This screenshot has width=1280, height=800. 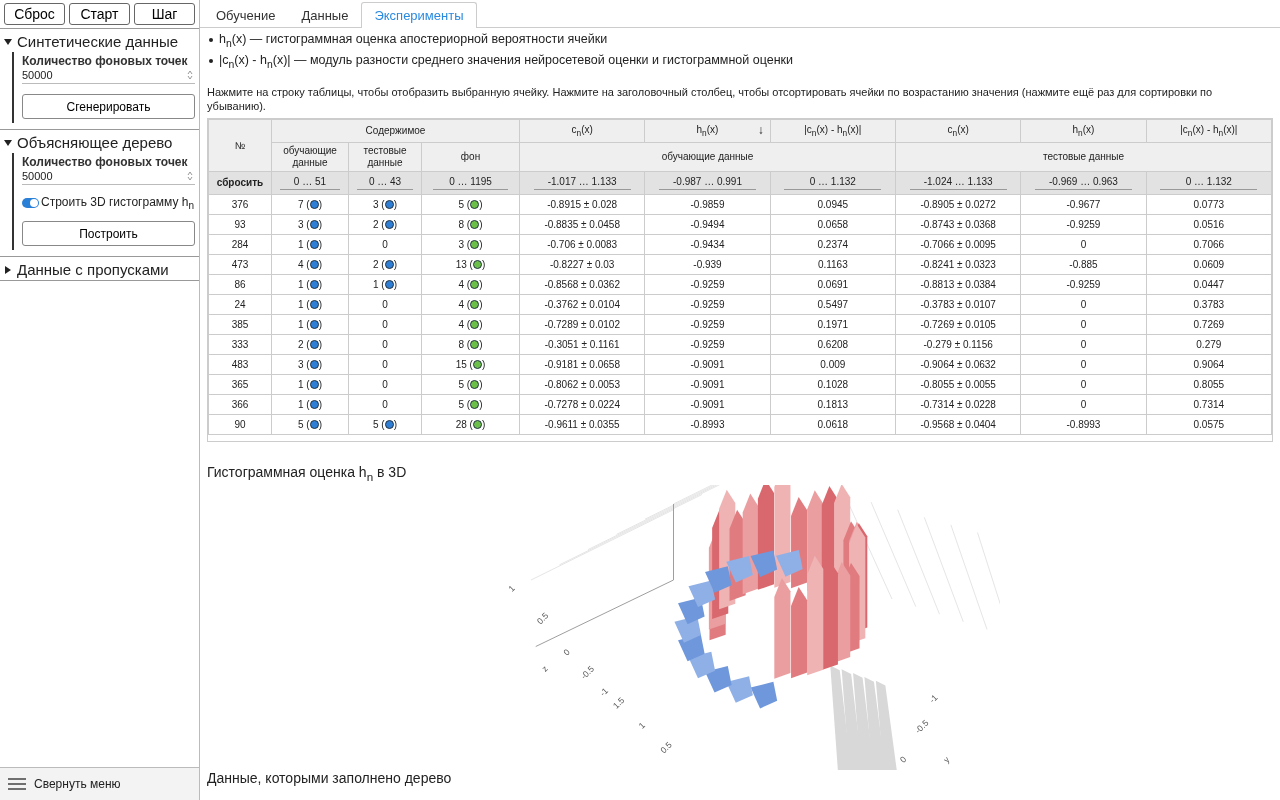 What do you see at coordinates (1083, 131) in the screenshot?
I see `column-header: h$_{n}$(x)` at bounding box center [1083, 131].